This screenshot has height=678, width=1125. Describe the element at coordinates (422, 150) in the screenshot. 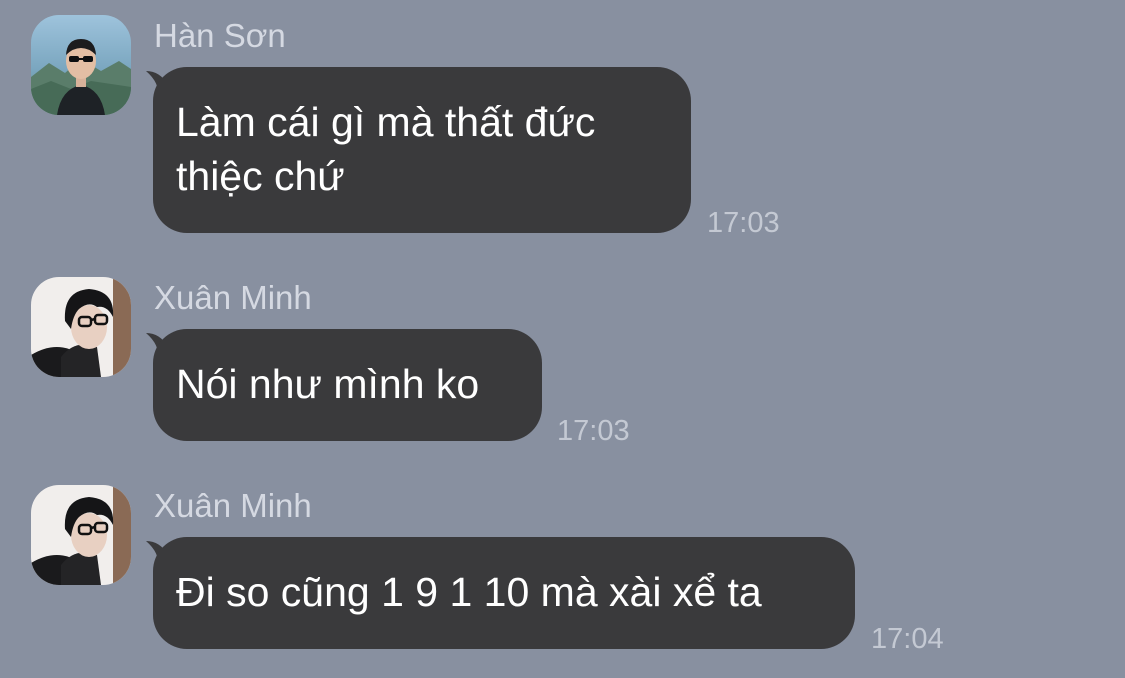

I see `message-bubble: Làm cái gì mà thất đức thiệc chứ` at that location.